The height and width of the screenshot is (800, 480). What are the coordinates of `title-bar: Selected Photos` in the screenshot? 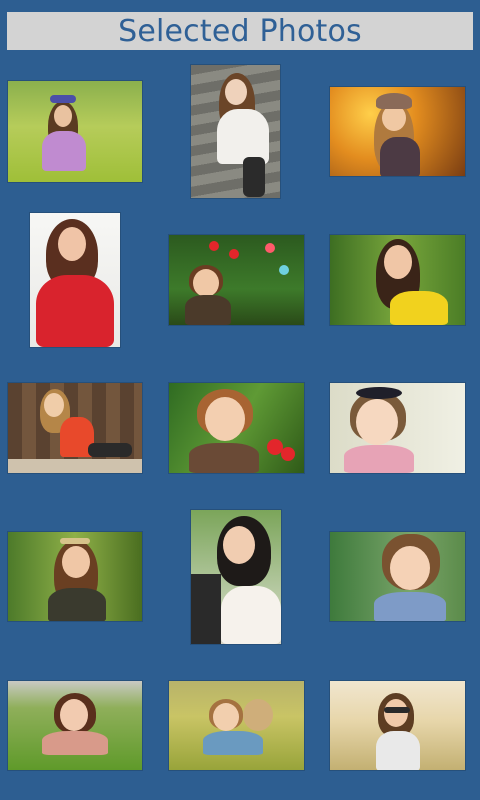 It's located at (240, 31).